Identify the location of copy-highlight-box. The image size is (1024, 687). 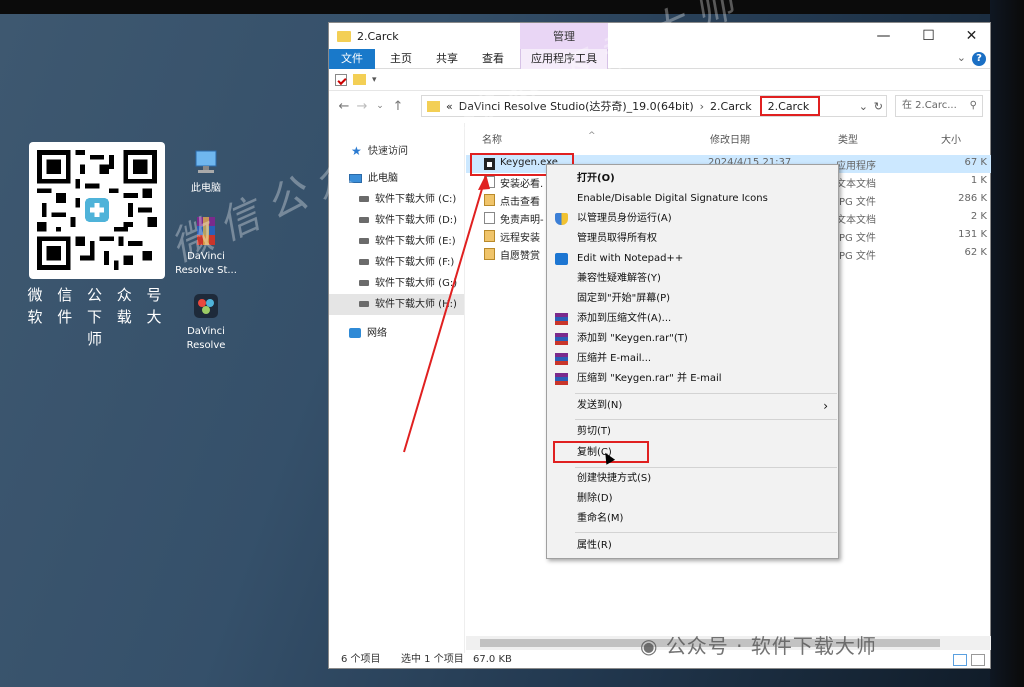
(601, 452).